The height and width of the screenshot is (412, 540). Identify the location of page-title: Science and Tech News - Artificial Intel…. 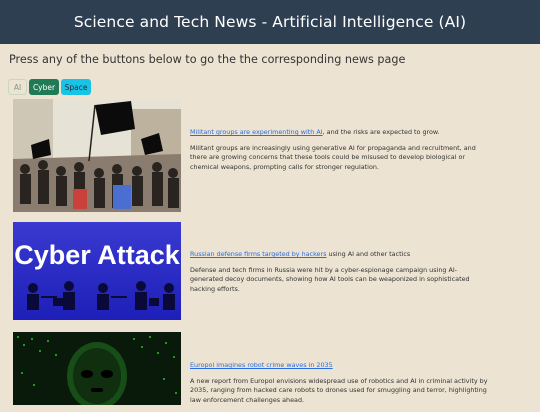
(270, 22).